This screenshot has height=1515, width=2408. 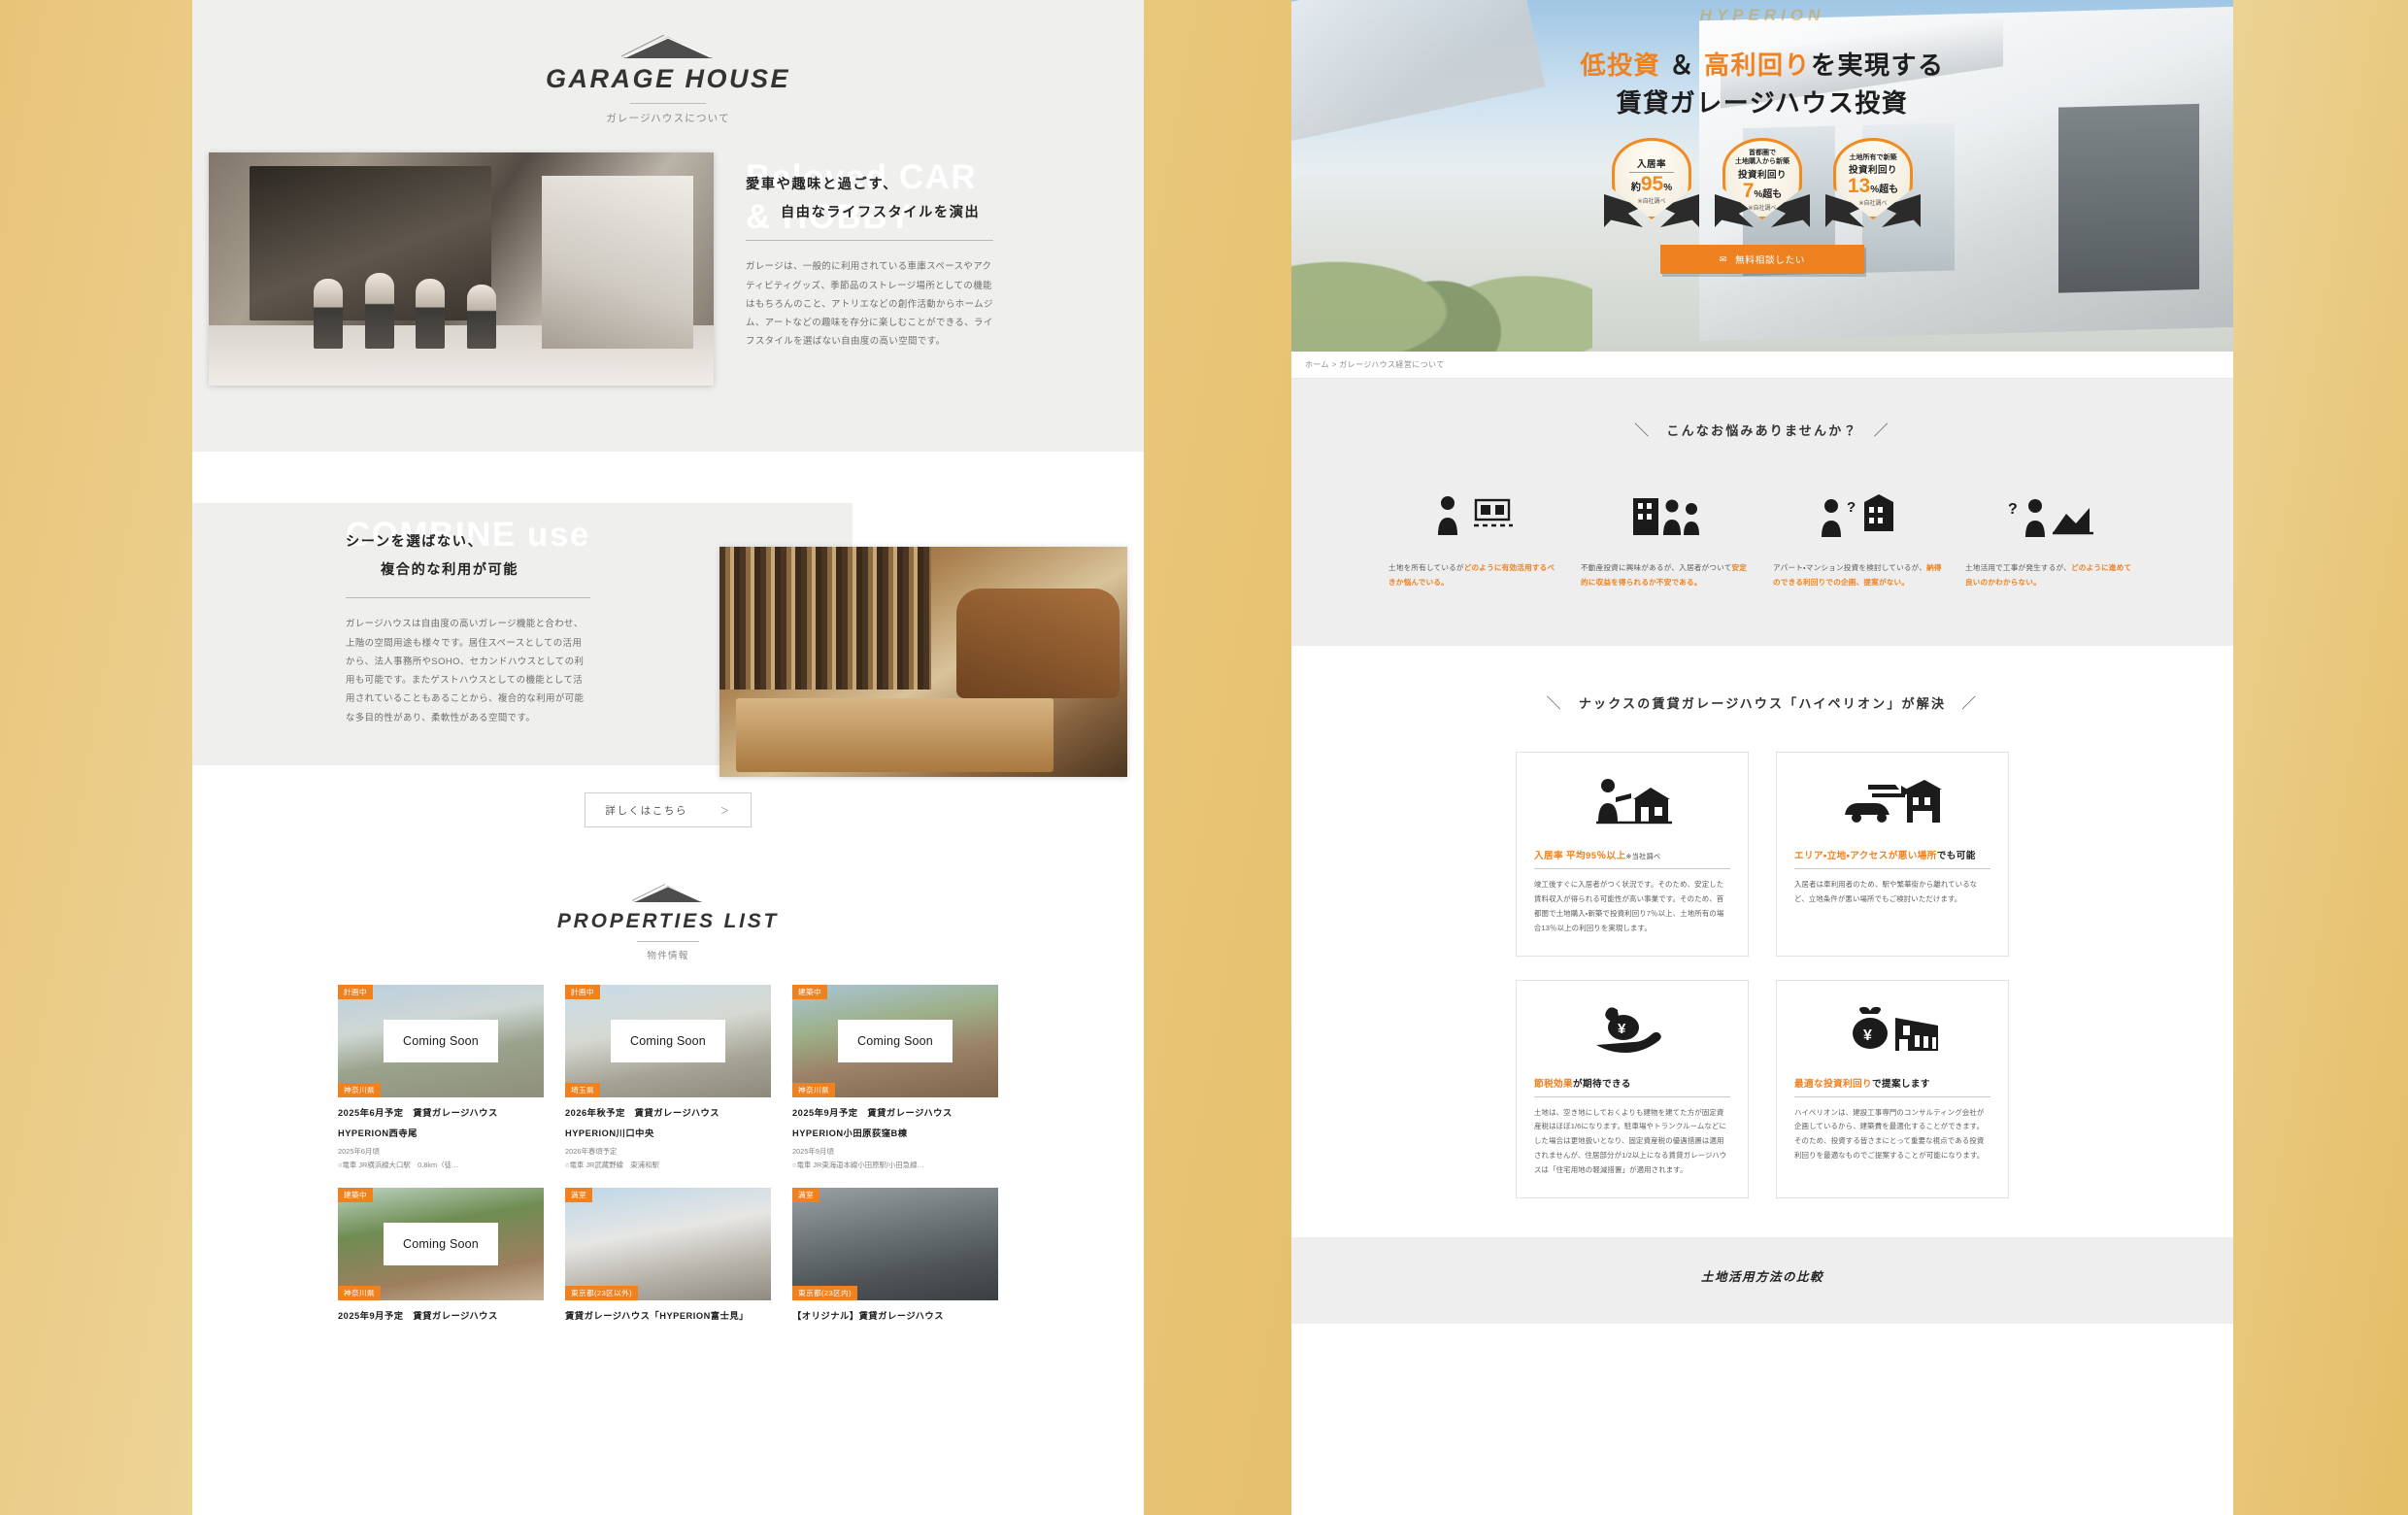 I want to click on slash-left-icon: ＼, so click(x=1555, y=704).